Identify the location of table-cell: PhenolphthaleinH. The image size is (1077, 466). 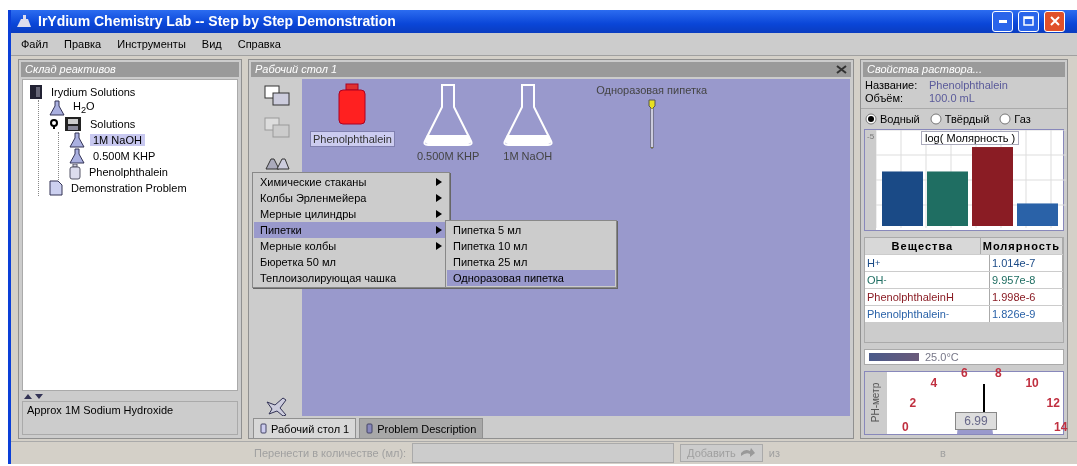
(927, 296).